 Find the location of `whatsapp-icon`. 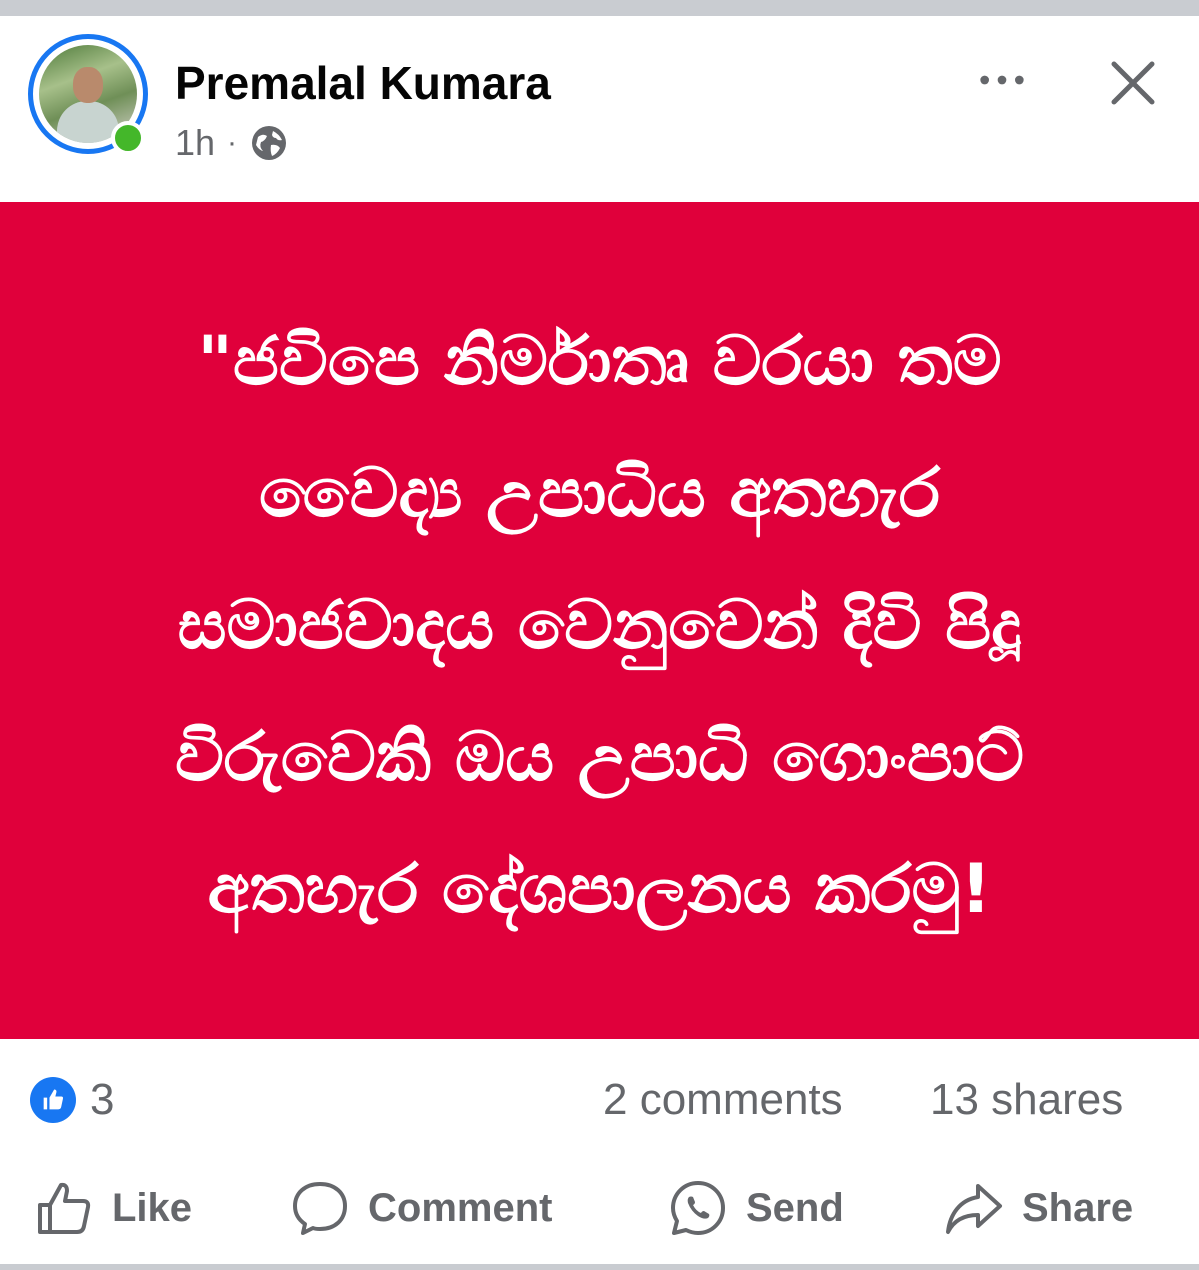

whatsapp-icon is located at coordinates (698, 1208).